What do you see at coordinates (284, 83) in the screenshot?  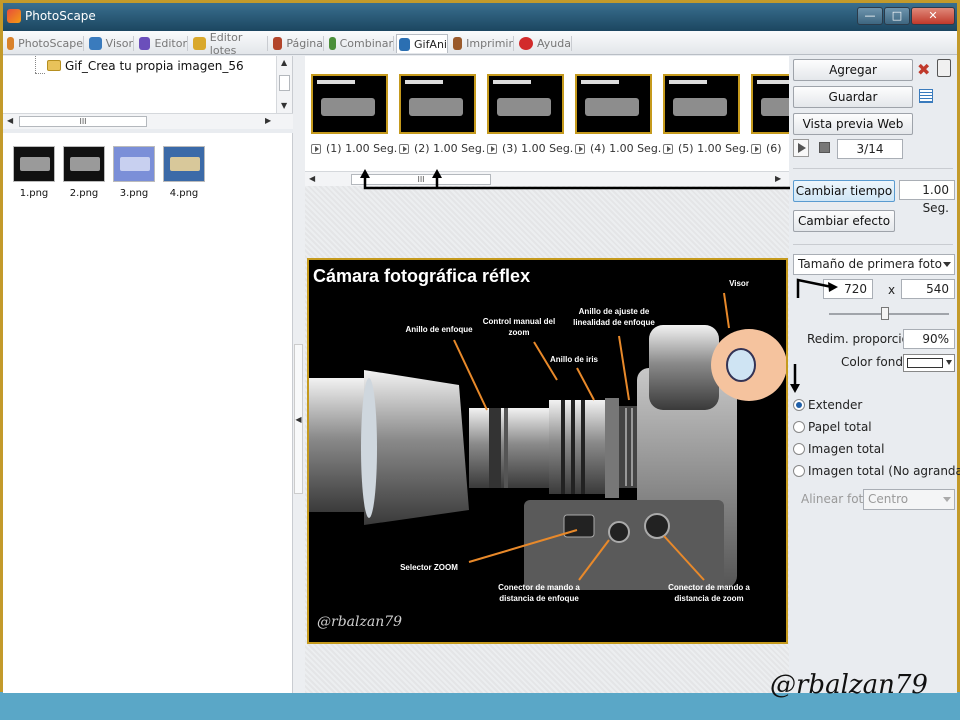 I see `scroll-thumb` at bounding box center [284, 83].